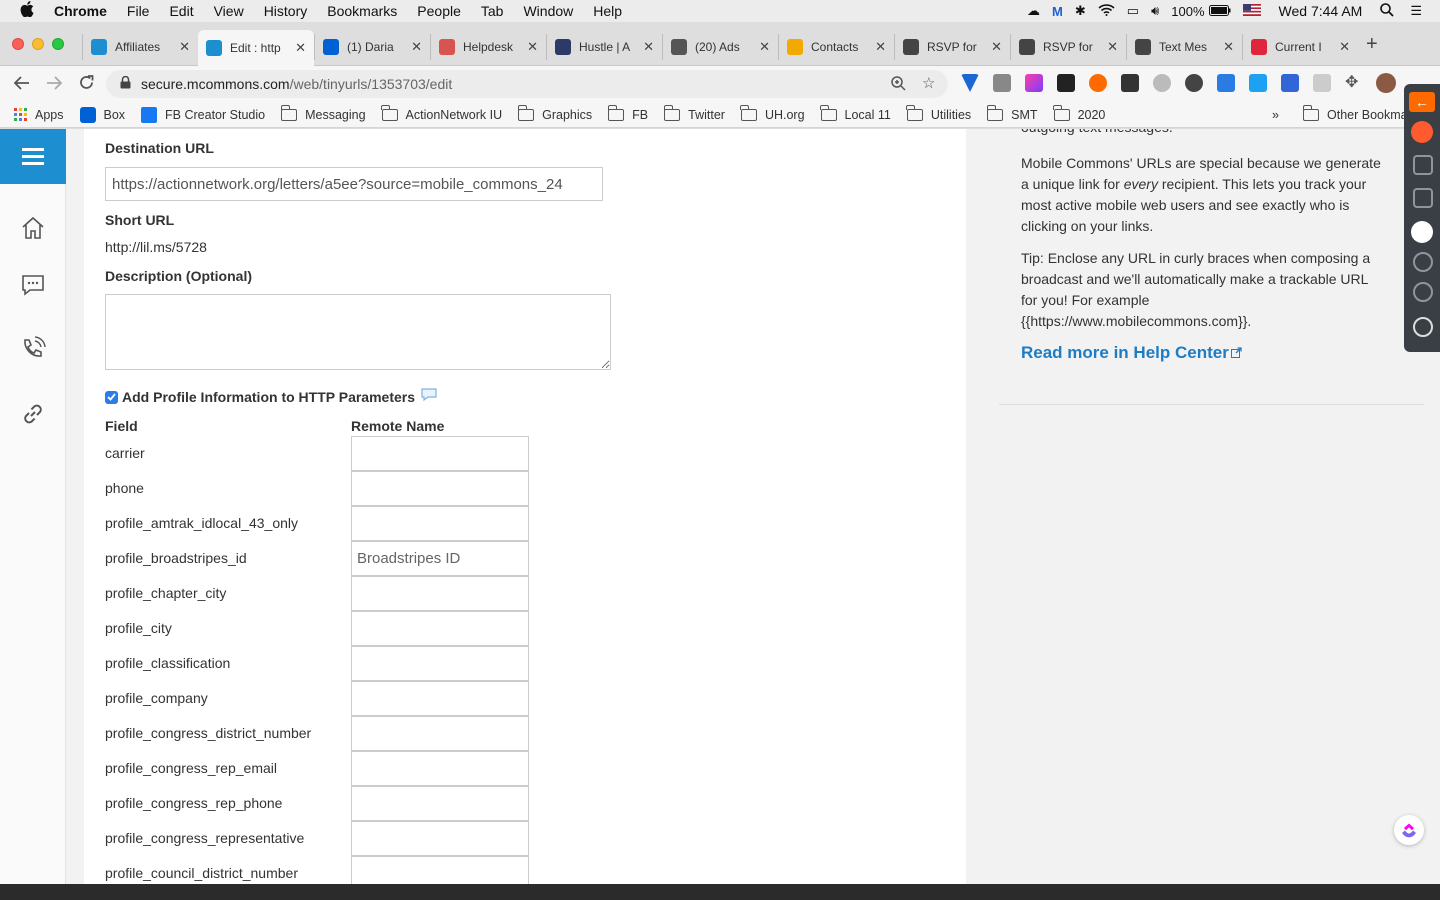 This screenshot has width=1440, height=900. Describe the element at coordinates (1423, 262) in the screenshot. I see `mouse-icon` at that location.